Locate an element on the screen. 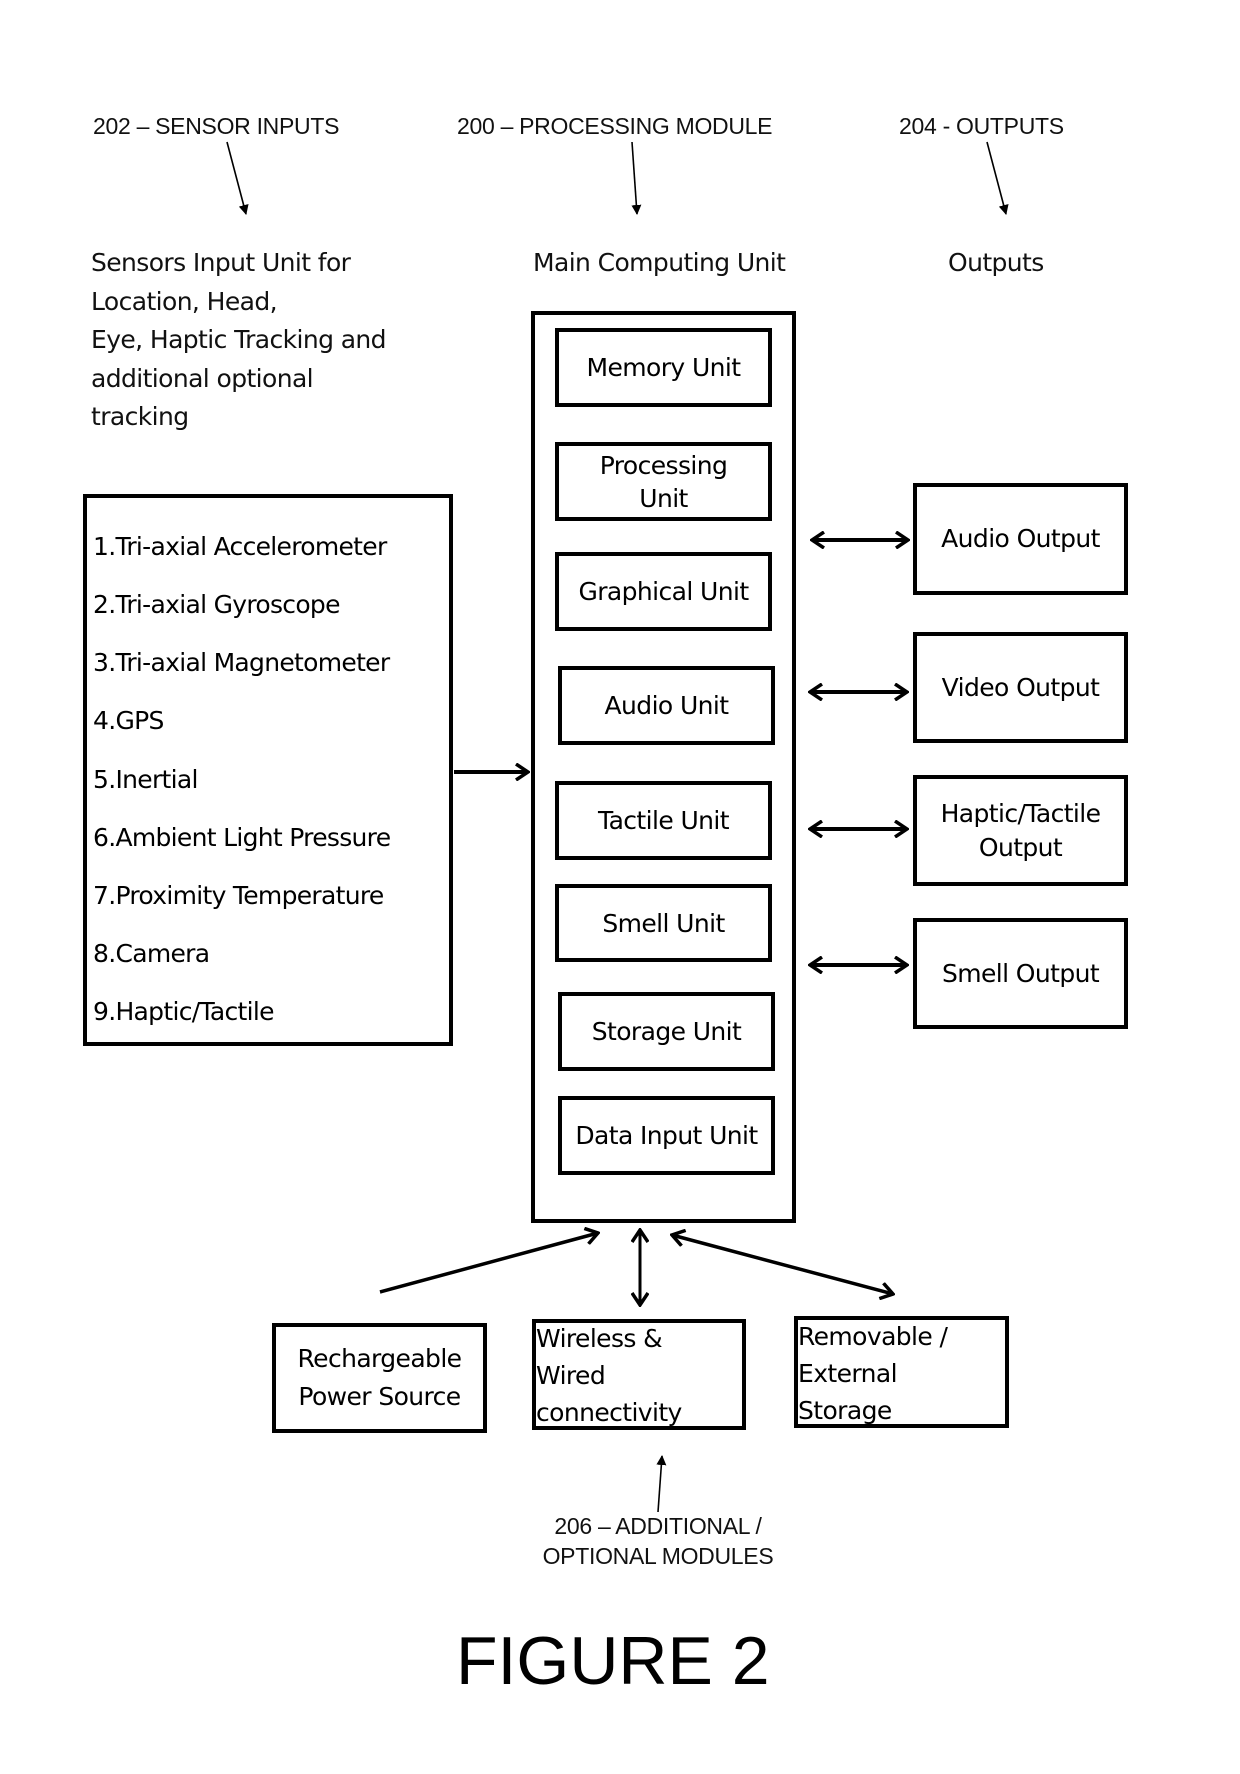 This screenshot has width=1240, height=1774. connectivity-label-line: Wireless & is located at coordinates (599, 1338).